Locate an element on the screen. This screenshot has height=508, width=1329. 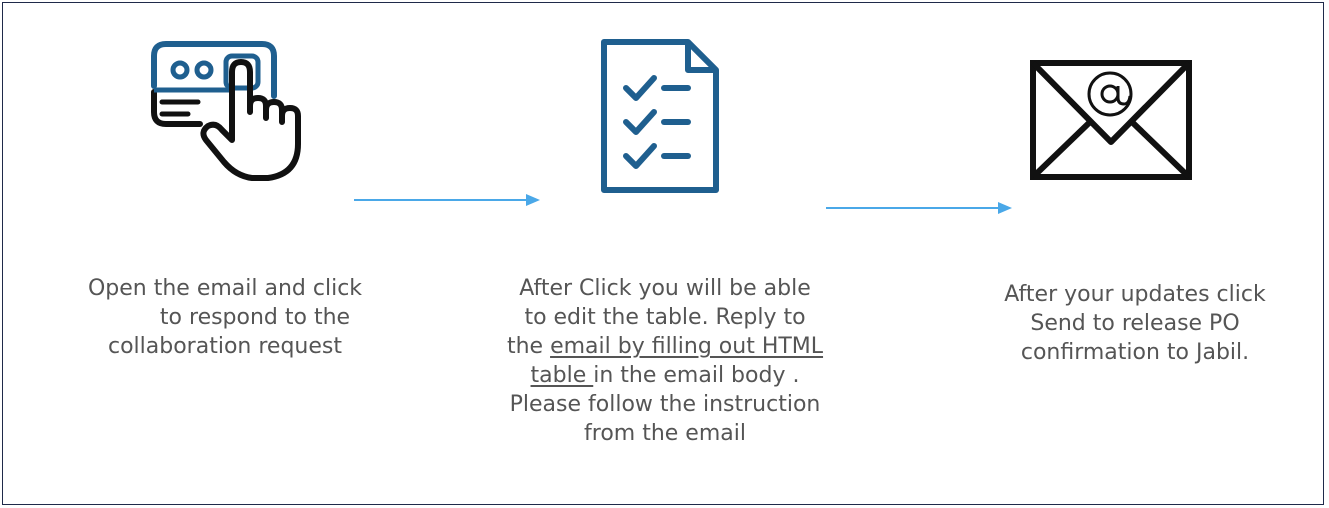
email-envelope-icon is located at coordinates (1111, 120).